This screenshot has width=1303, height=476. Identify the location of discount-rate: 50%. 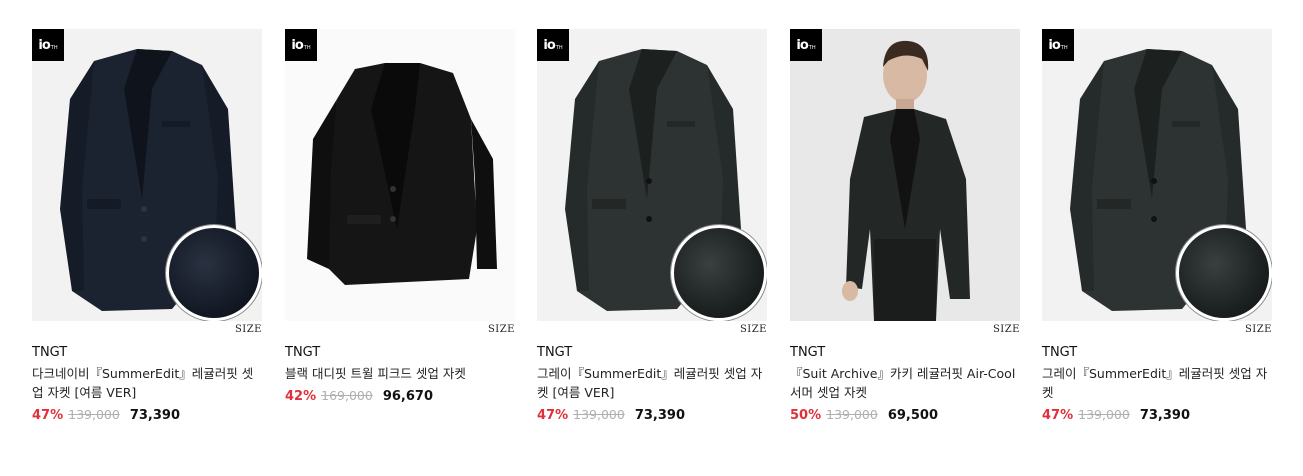
(806, 415).